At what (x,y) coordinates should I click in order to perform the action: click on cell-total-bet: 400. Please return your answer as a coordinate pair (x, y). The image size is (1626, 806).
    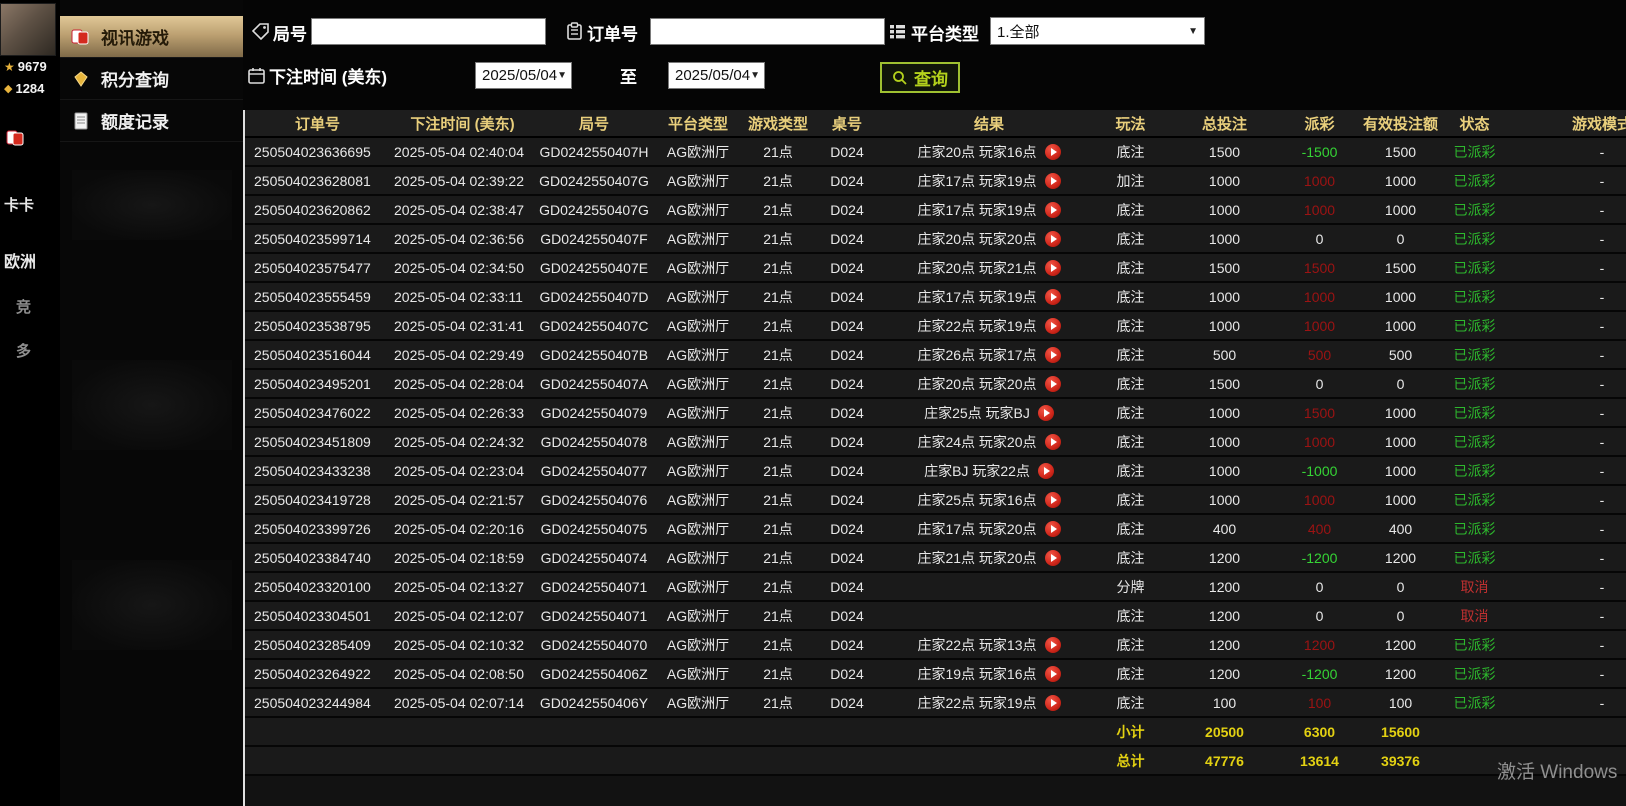
    Looking at the image, I should click on (1224, 528).